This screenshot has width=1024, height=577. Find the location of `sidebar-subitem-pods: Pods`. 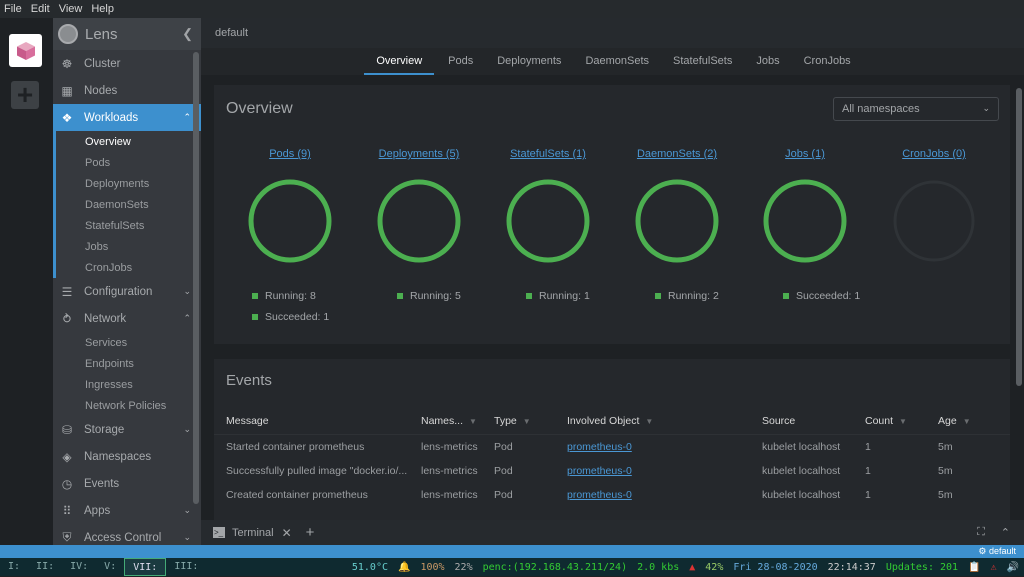

sidebar-subitem-pods: Pods is located at coordinates (128, 162).